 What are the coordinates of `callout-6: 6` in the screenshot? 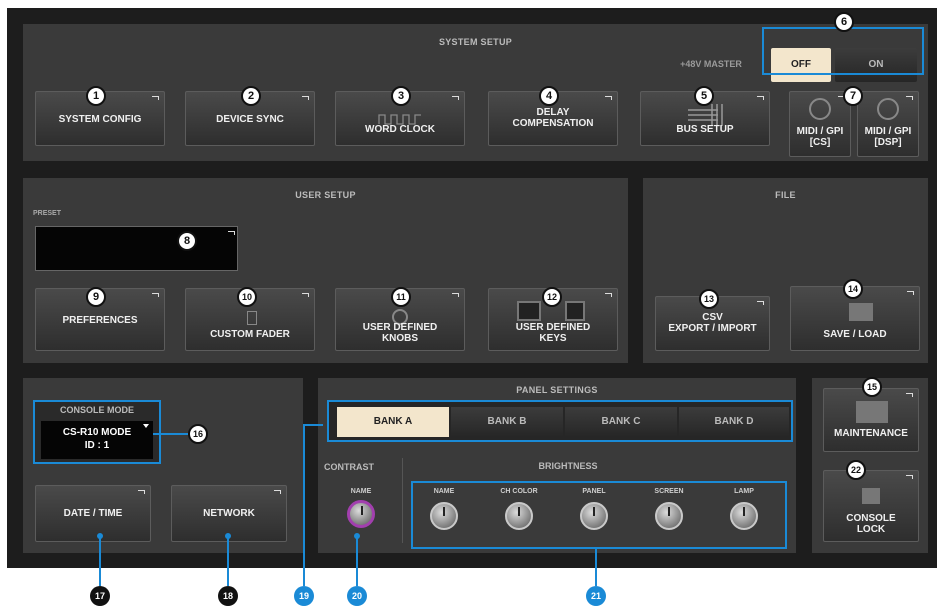 It's located at (844, 22).